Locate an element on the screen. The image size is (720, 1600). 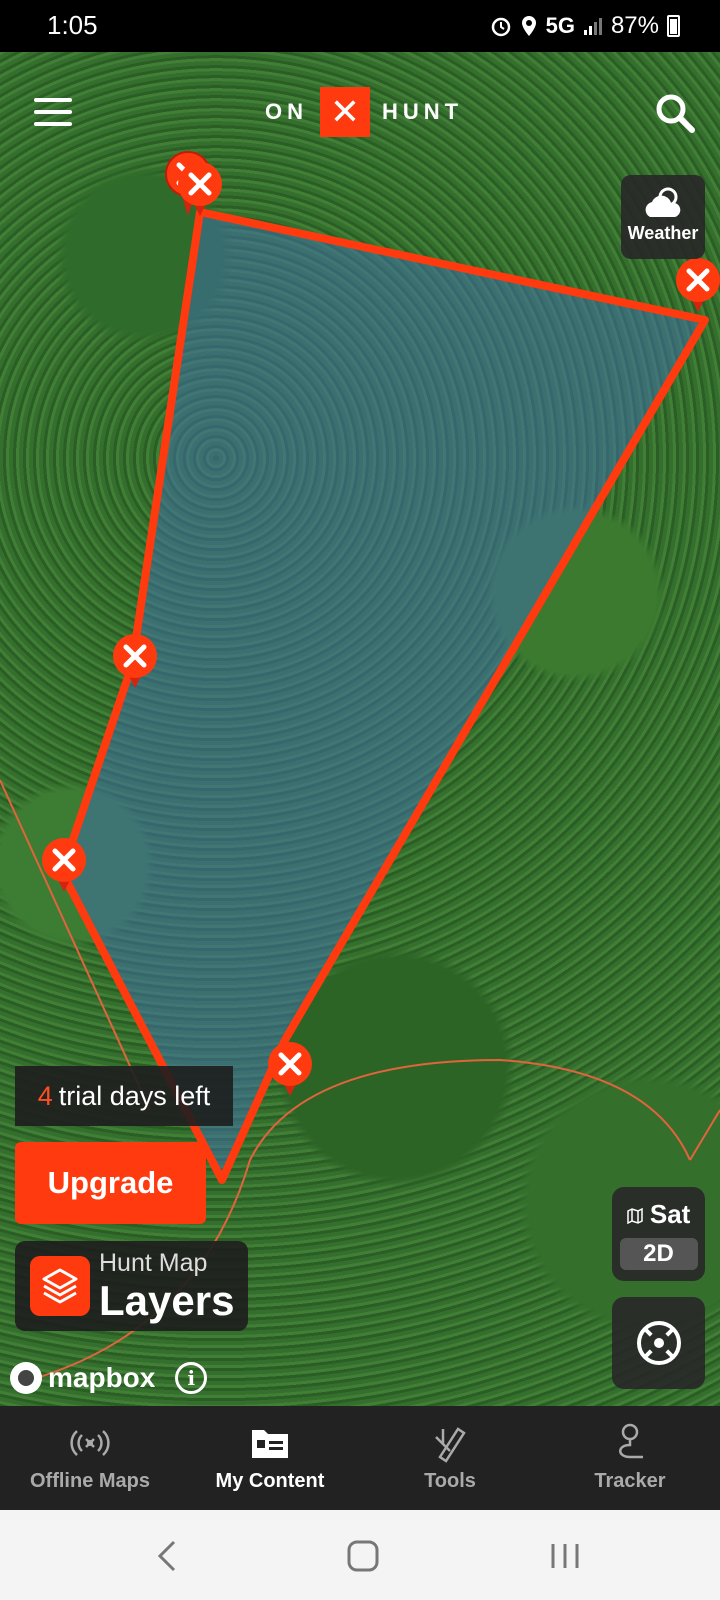
mapbox-logo-icon is located at coordinates (26, 1378).